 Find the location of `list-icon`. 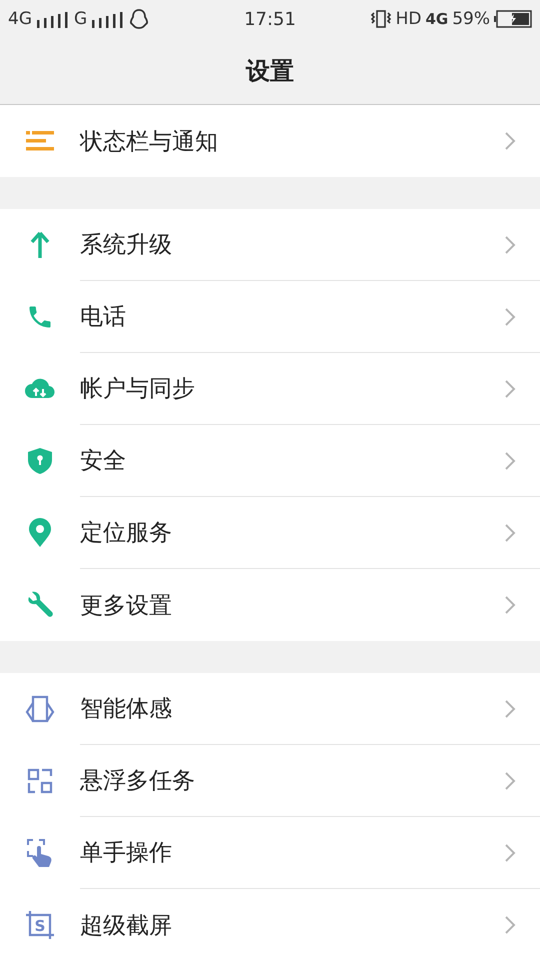

list-icon is located at coordinates (40, 141).